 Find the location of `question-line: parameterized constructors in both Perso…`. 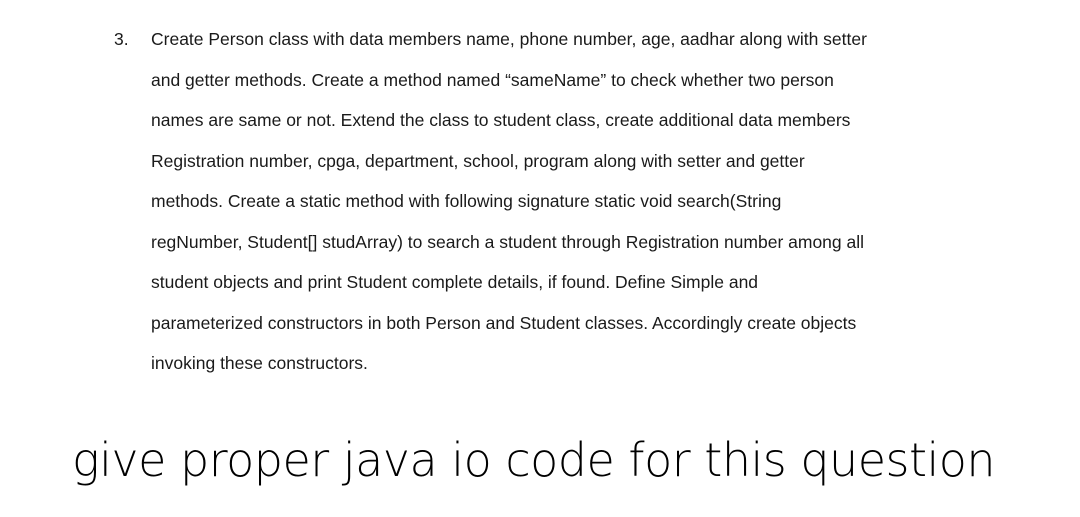

question-line: parameterized constructors in both Perso… is located at coordinates (504, 322).